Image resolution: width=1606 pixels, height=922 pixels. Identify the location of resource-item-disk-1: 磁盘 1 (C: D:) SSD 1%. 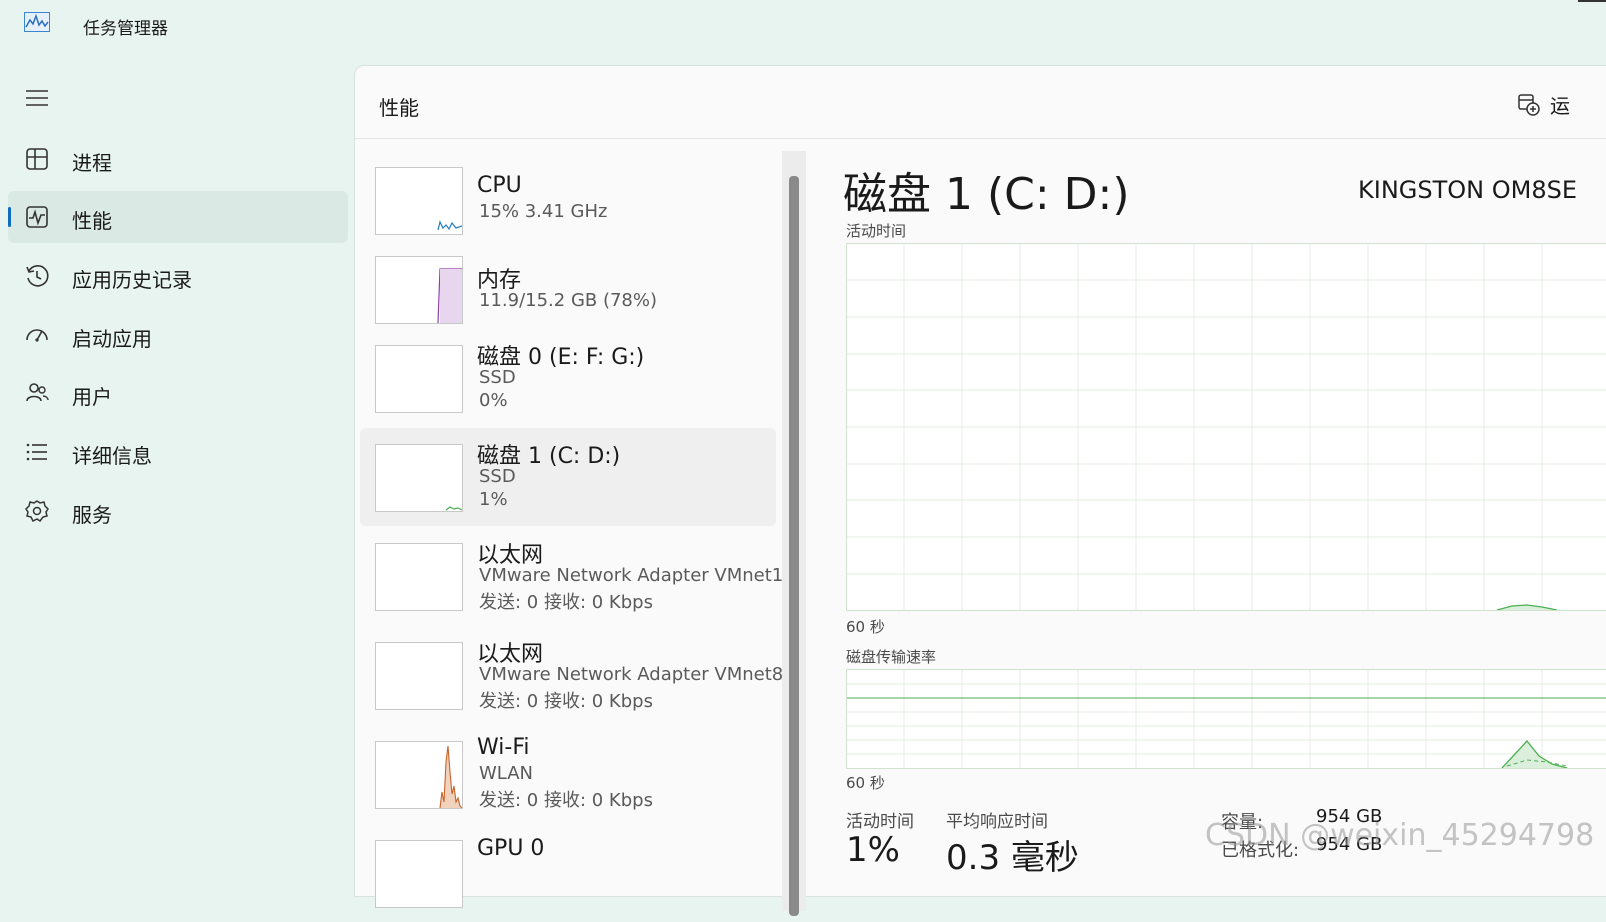
(568, 477).